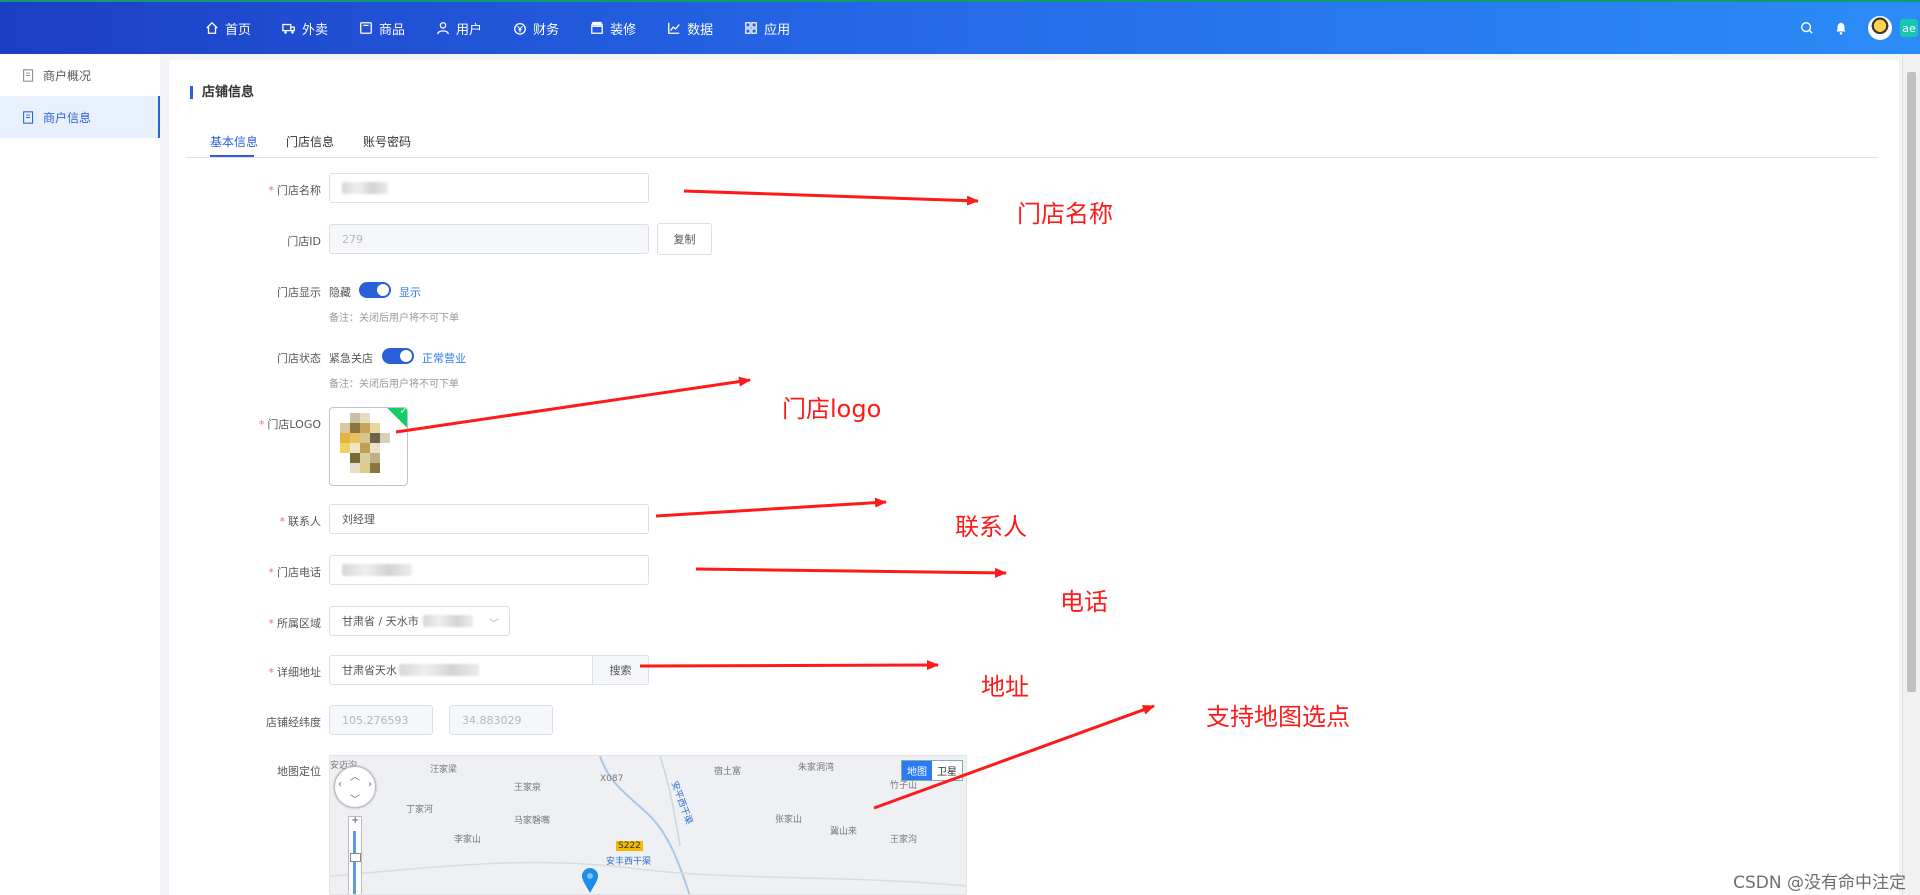 This screenshot has width=1920, height=895. What do you see at coordinates (1084, 602) in the screenshot?
I see `annotation-phone: 电话` at bounding box center [1084, 602].